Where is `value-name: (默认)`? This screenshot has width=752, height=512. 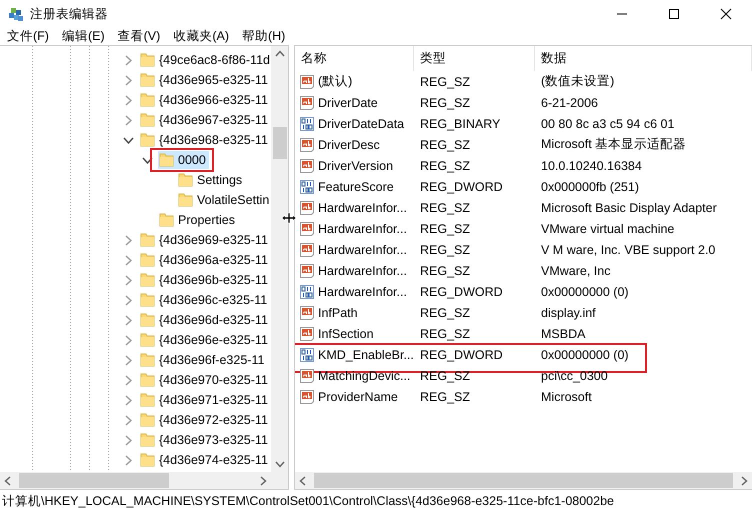 value-name: (默认) is located at coordinates (335, 81).